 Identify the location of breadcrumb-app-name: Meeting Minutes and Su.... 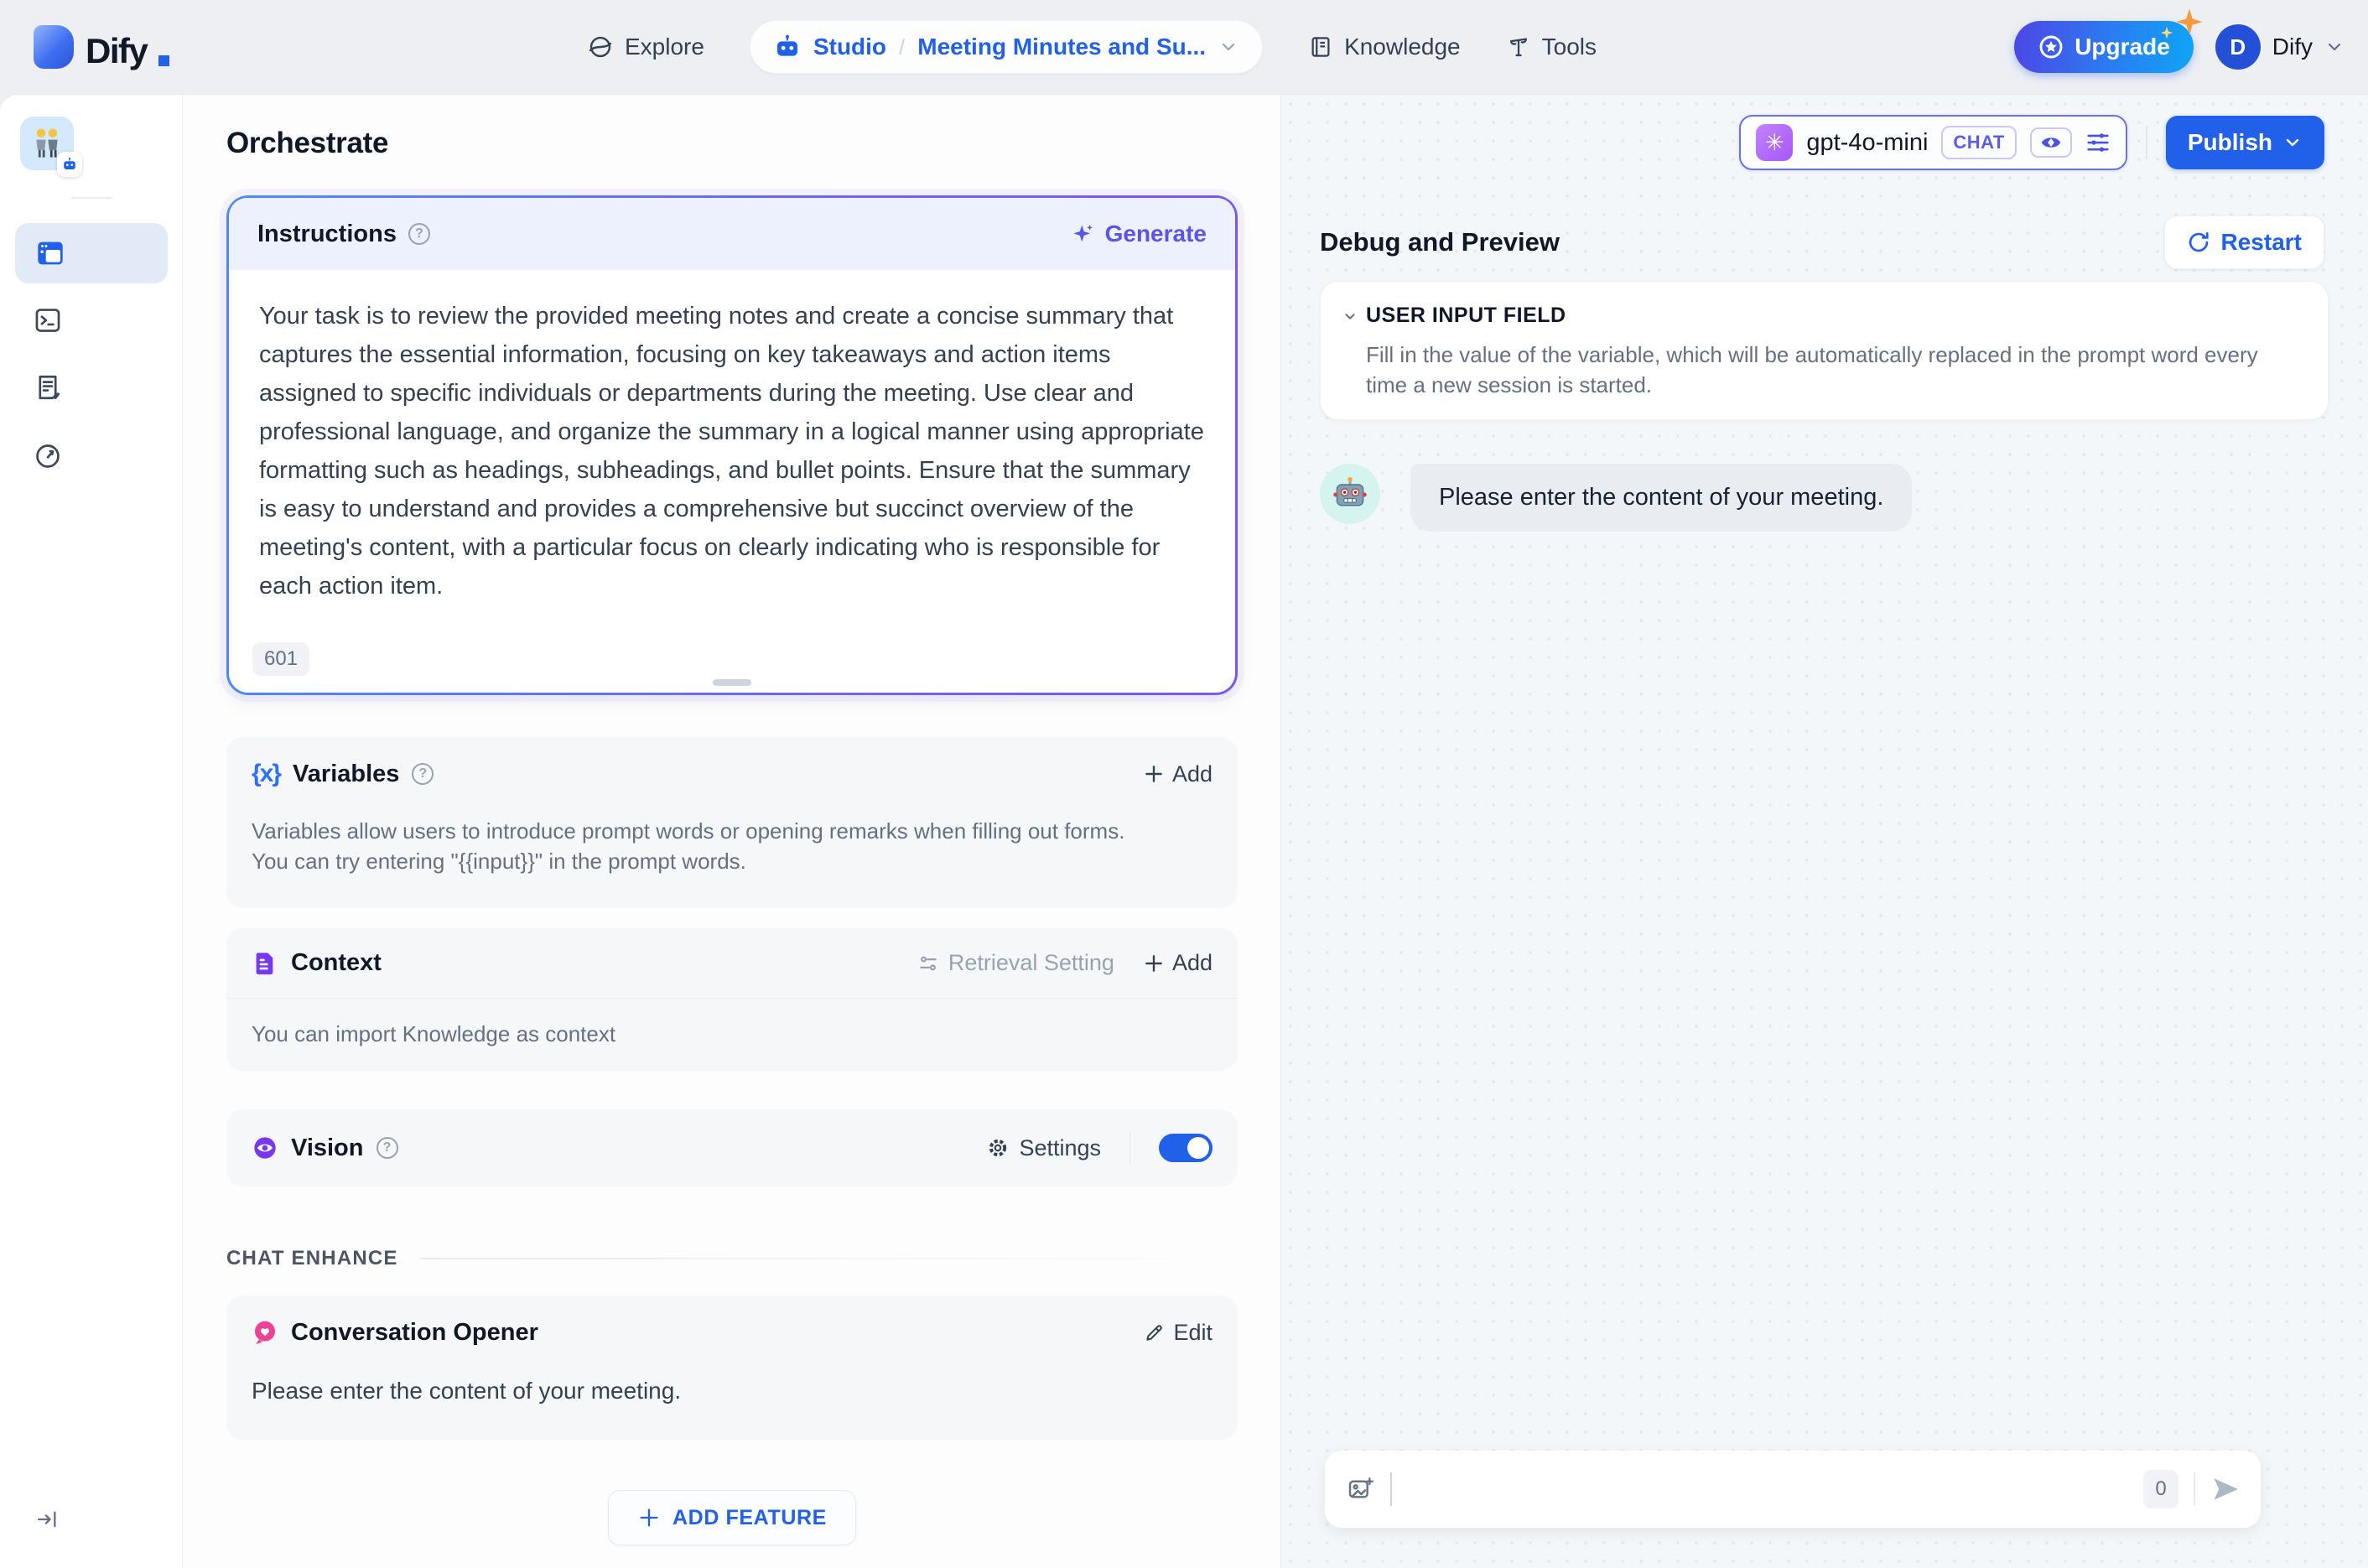
(1061, 47).